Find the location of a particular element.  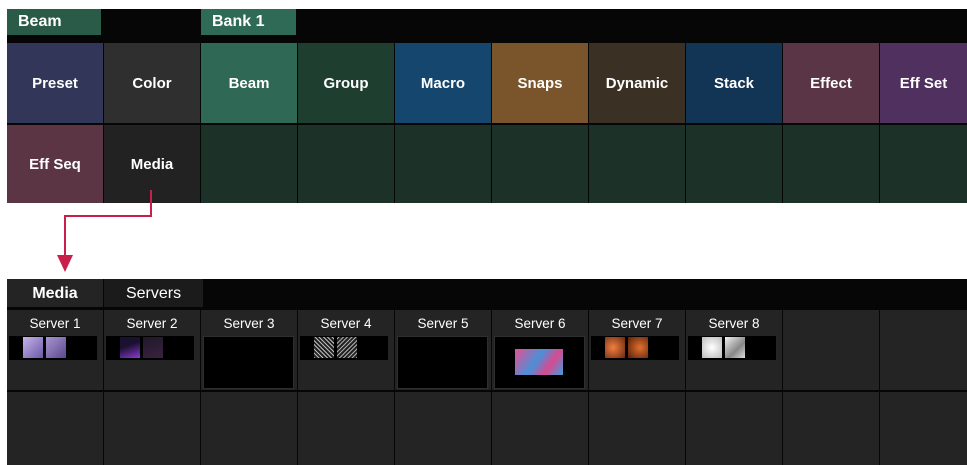

server-cell-5: Server 5 is located at coordinates (443, 350).